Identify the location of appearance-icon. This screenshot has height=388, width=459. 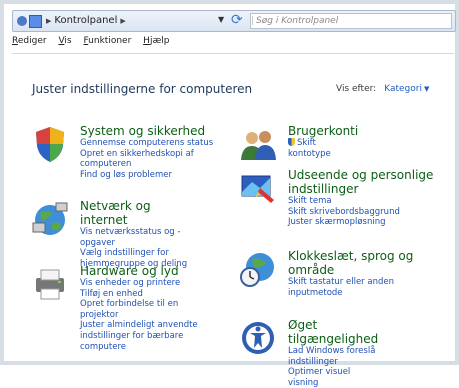
(257, 189).